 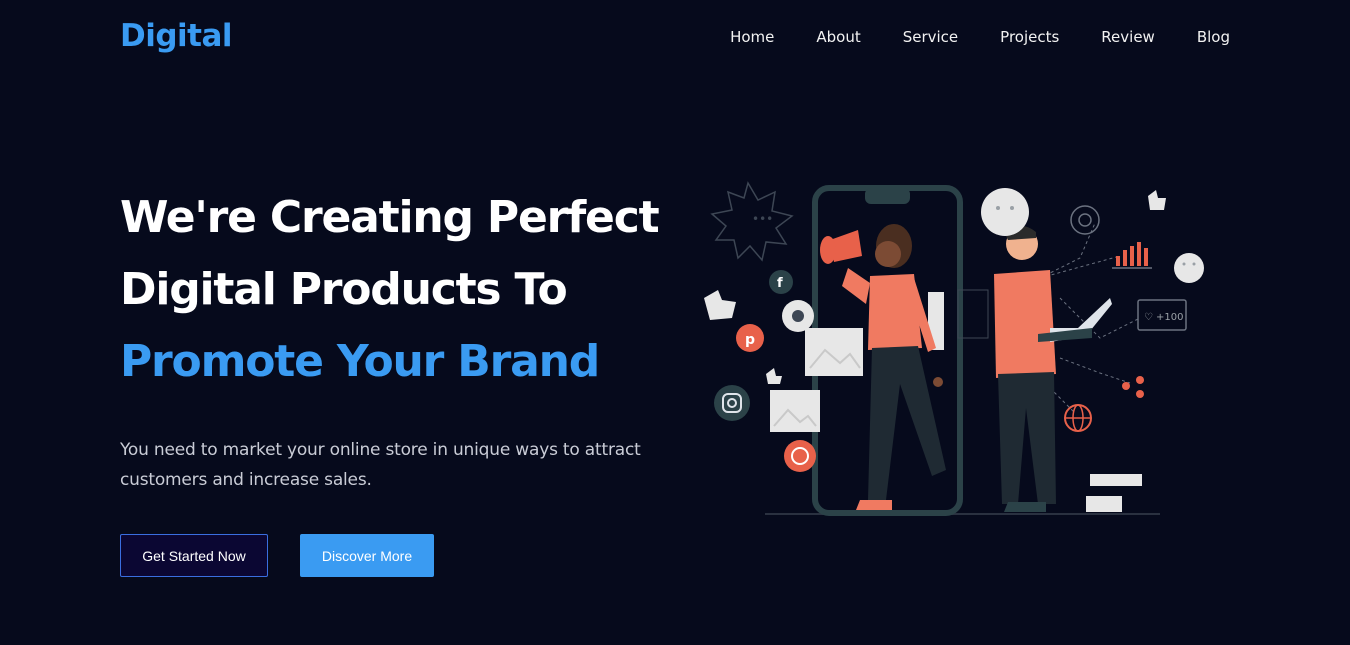 I want to click on nav-about: About, so click(x=838, y=37).